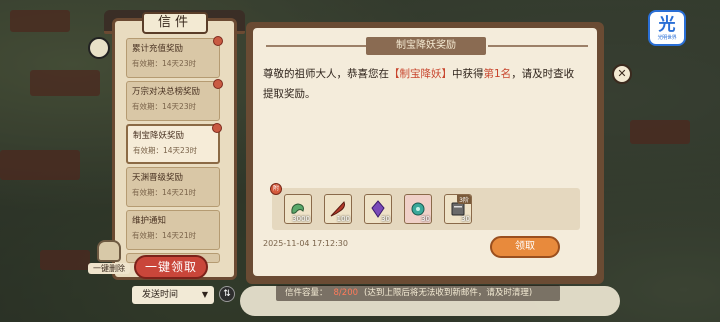  What do you see at coordinates (159, 136) in the screenshot?
I see `mail-item-title: 制宝降妖奖励` at bounding box center [159, 136].